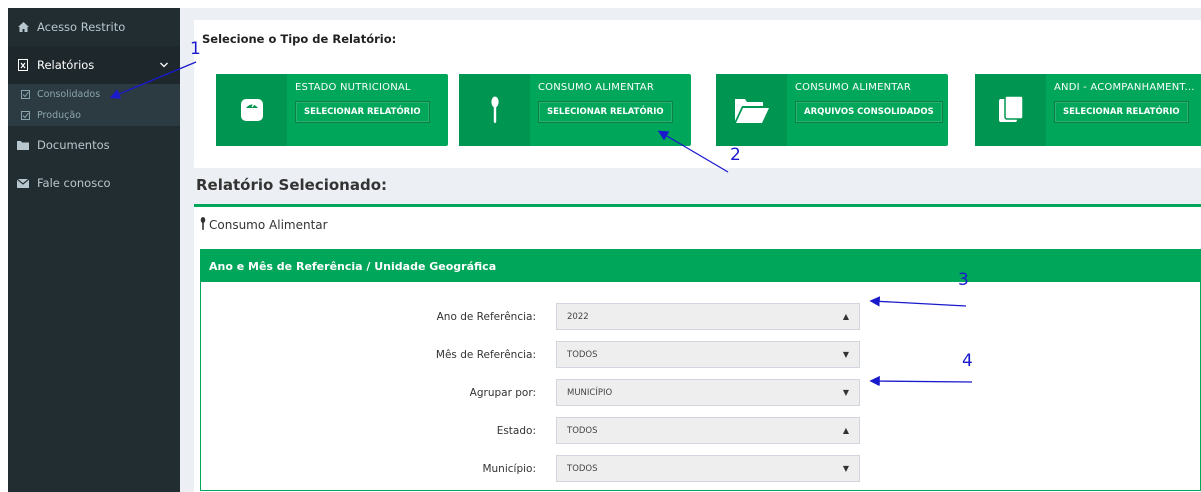 This screenshot has width=1201, height=492. Describe the element at coordinates (195, 49) in the screenshot. I see `annotation-label-1: 1` at that location.